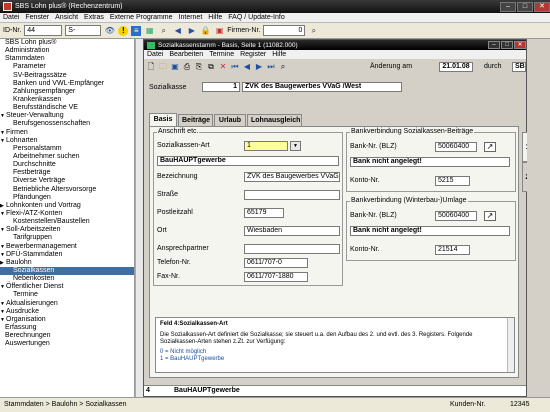 The width and height of the screenshot is (550, 412). Describe the element at coordinates (11, 17) in the screenshot. I see `menu-datei: Datei` at that location.